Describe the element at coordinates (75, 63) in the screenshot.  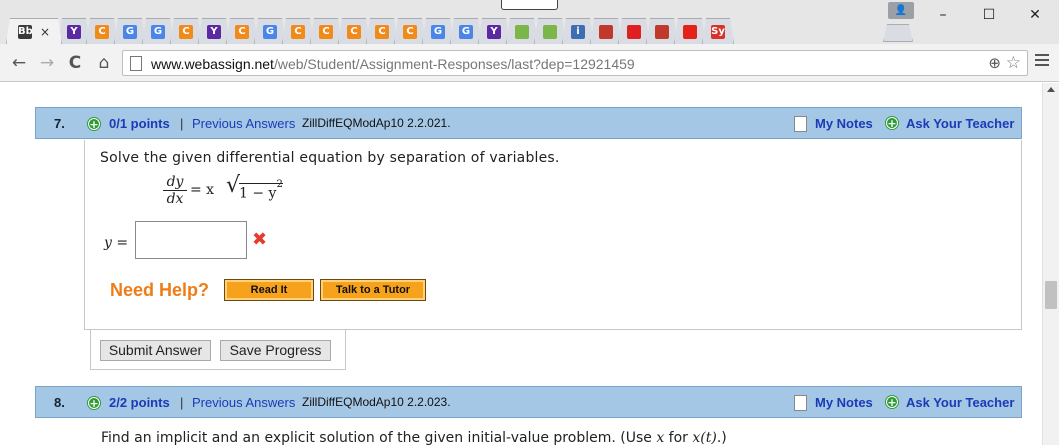
I see `reload-icon: C` at that location.